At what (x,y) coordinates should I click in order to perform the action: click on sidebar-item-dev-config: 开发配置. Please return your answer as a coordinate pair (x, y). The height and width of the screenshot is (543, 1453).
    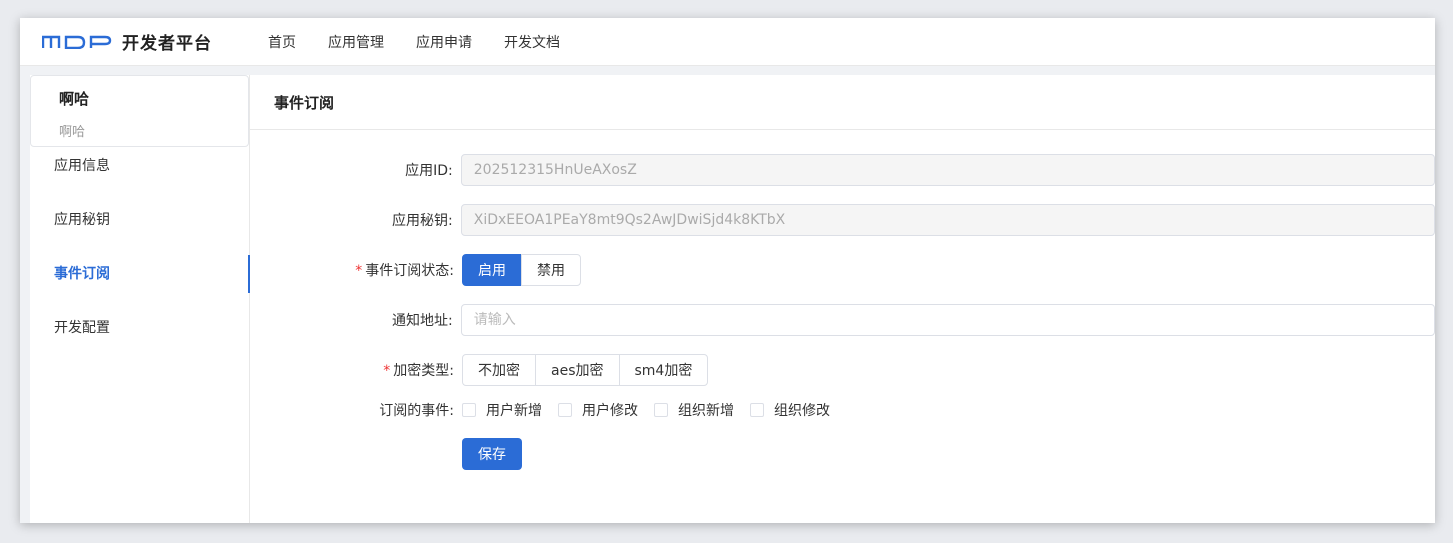
    Looking at the image, I should click on (139, 336).